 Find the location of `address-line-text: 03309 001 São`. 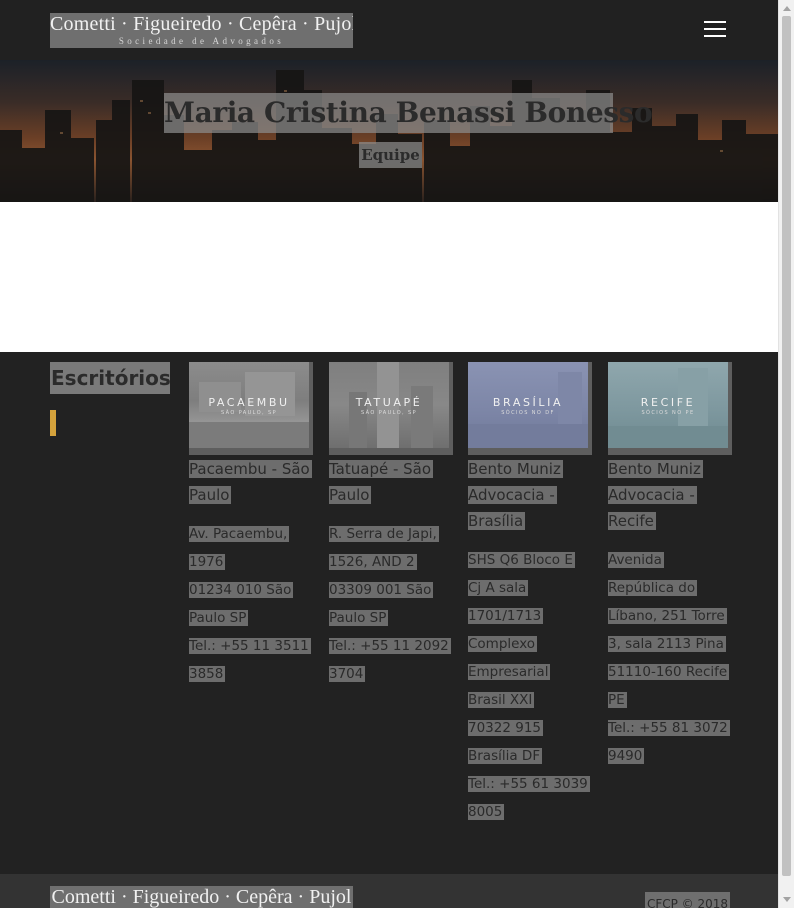

address-line-text: 03309 001 São is located at coordinates (381, 590).